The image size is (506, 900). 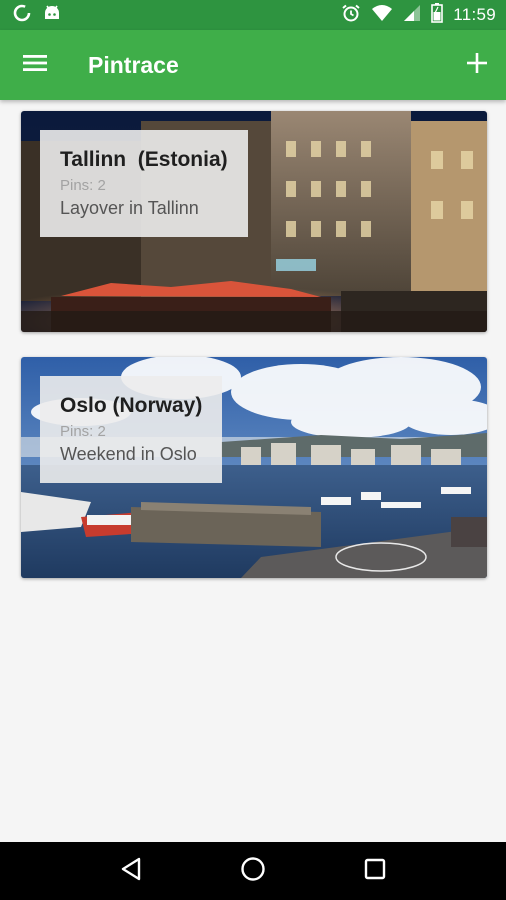 I want to click on battery-icon, so click(x=437, y=15).